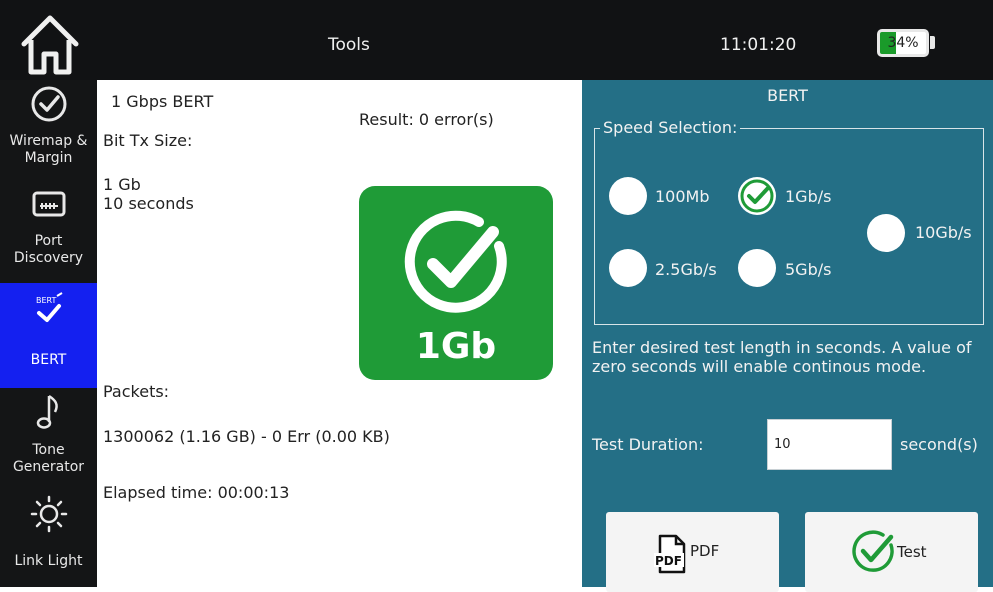  I want to click on pdf-icon-text: PDF, so click(668, 561).